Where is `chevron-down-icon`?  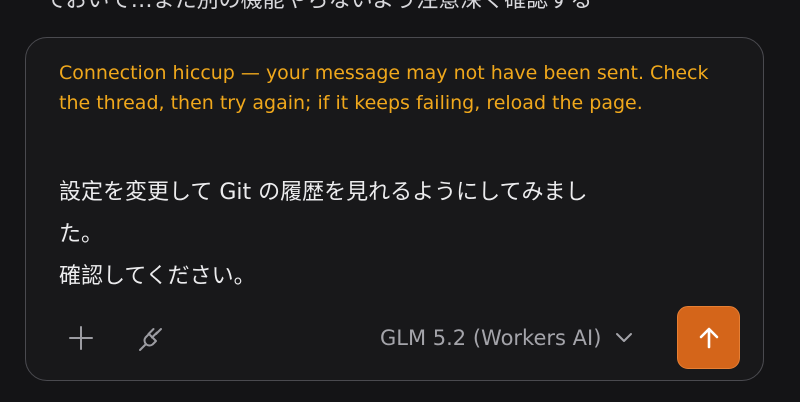 chevron-down-icon is located at coordinates (624, 337).